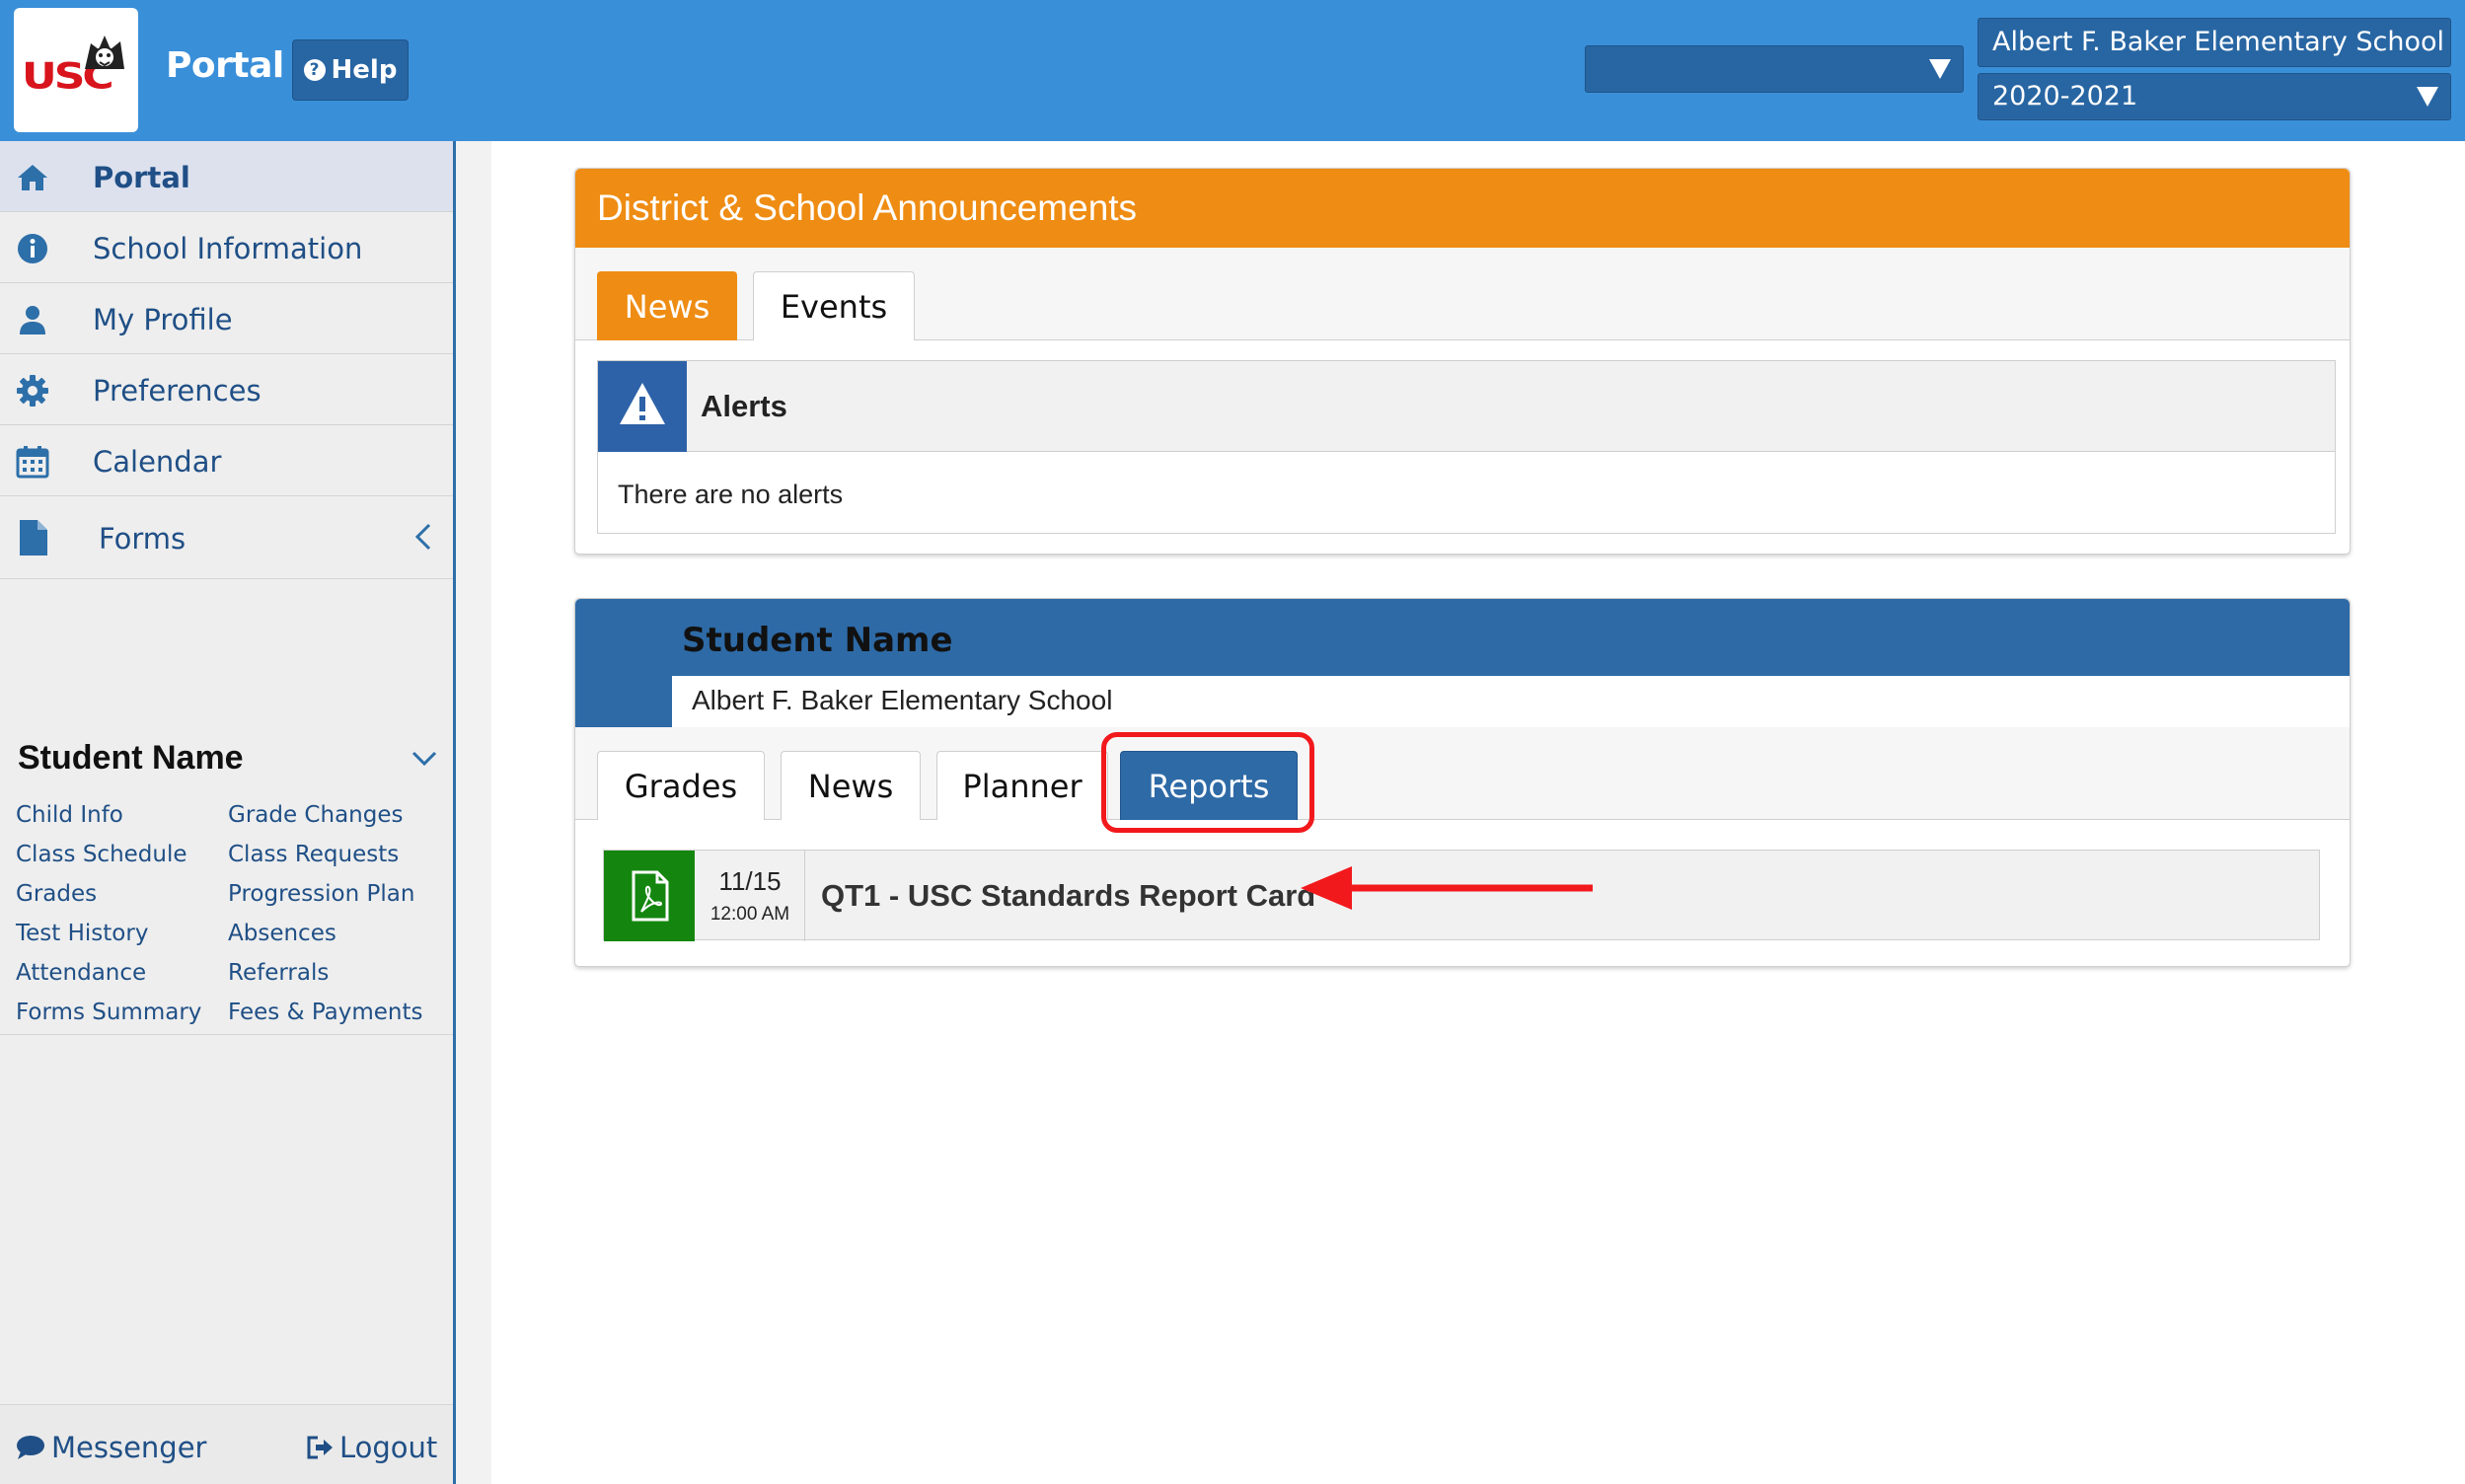 The width and height of the screenshot is (2465, 1484). I want to click on sidebar-item-label: Forms, so click(143, 539).